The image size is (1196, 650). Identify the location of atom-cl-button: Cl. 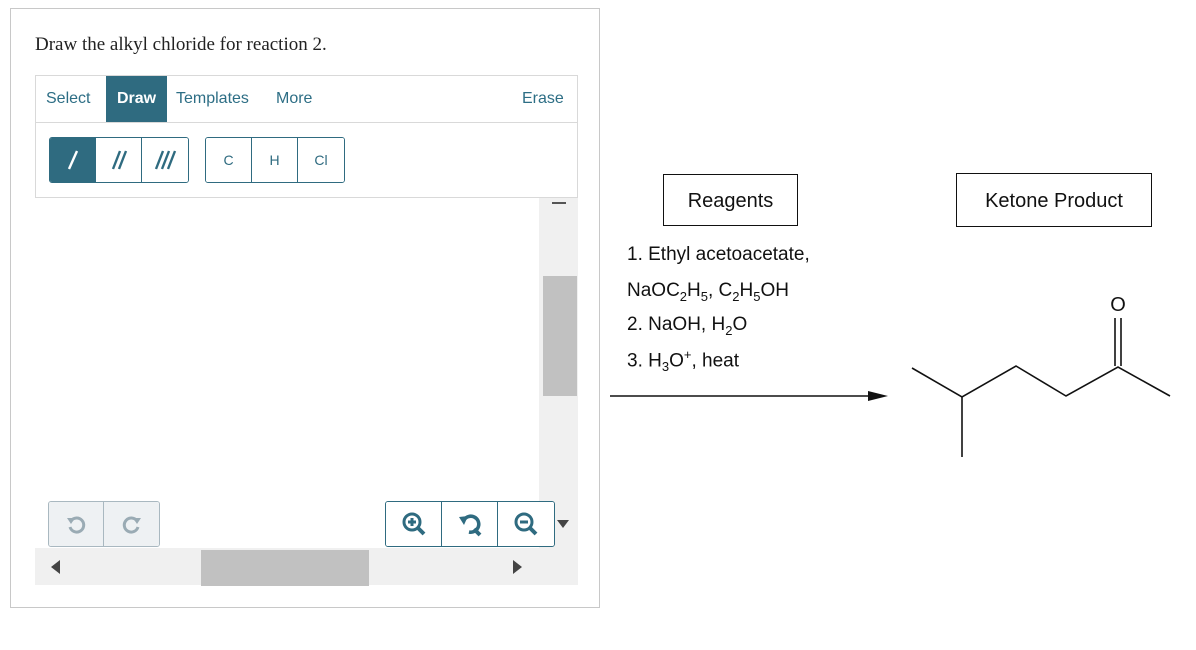
(321, 160).